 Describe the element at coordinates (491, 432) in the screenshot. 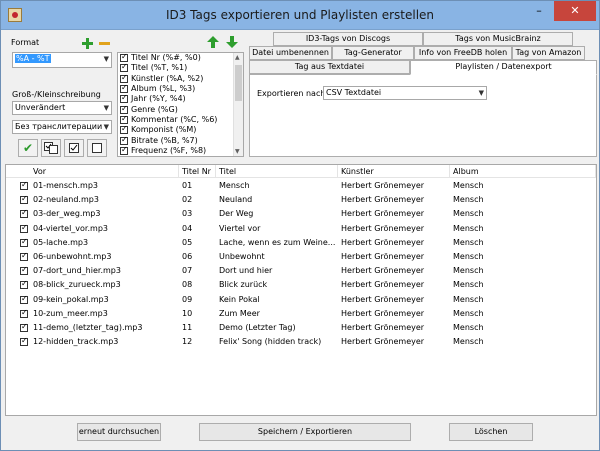

I see `delete-button: Löschen` at that location.